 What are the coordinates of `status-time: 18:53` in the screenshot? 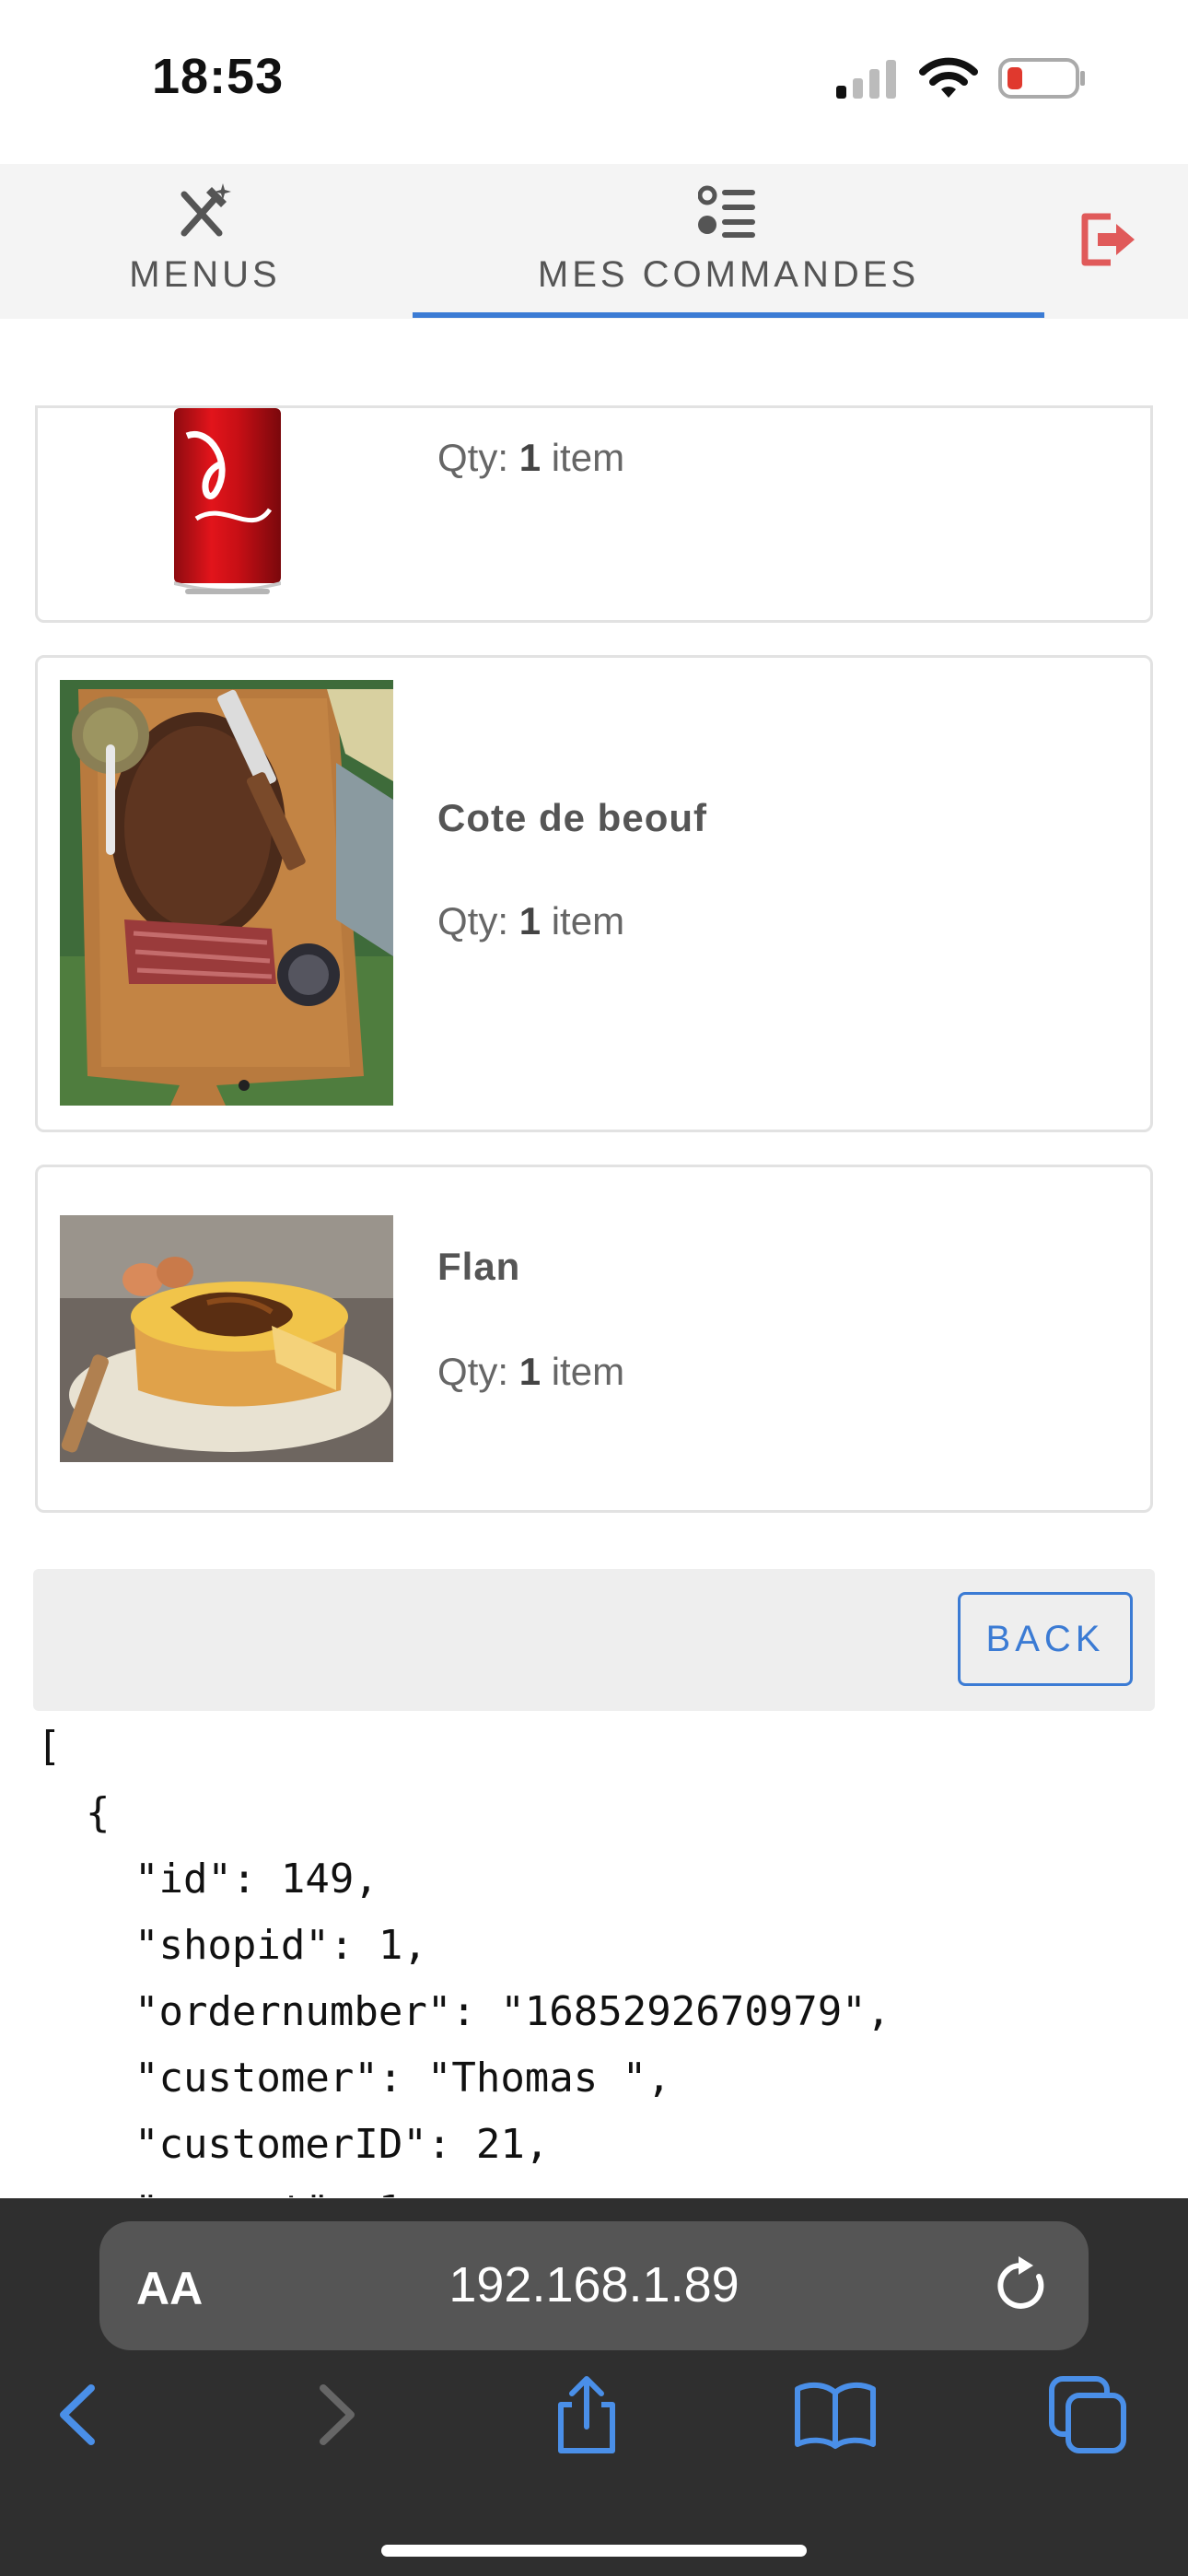 It's located at (218, 76).